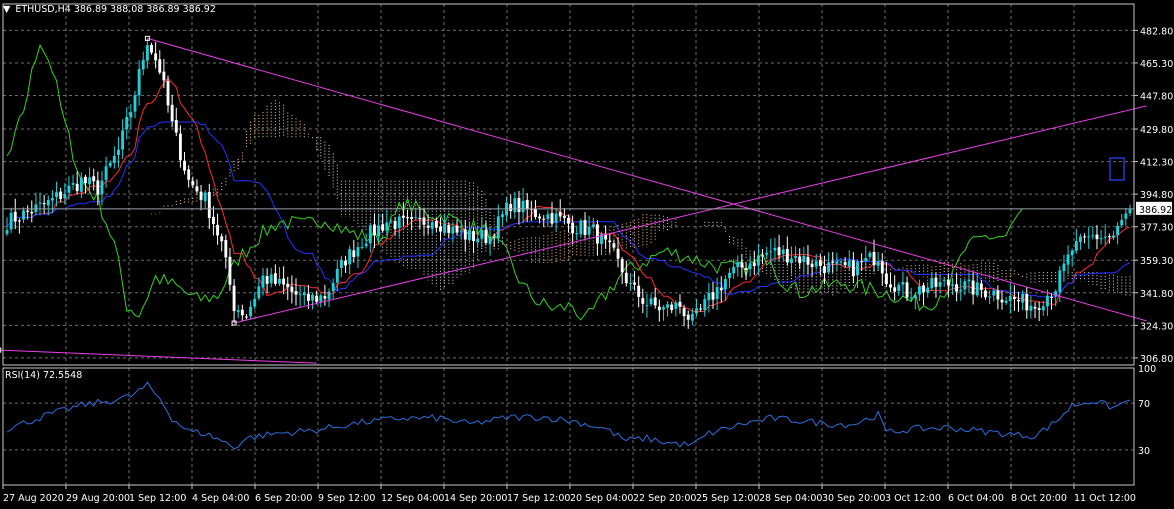 This screenshot has height=509, width=1174. Describe the element at coordinates (475, 498) in the screenshot. I see `time-tick-label: 14 Sep 20:00` at that location.